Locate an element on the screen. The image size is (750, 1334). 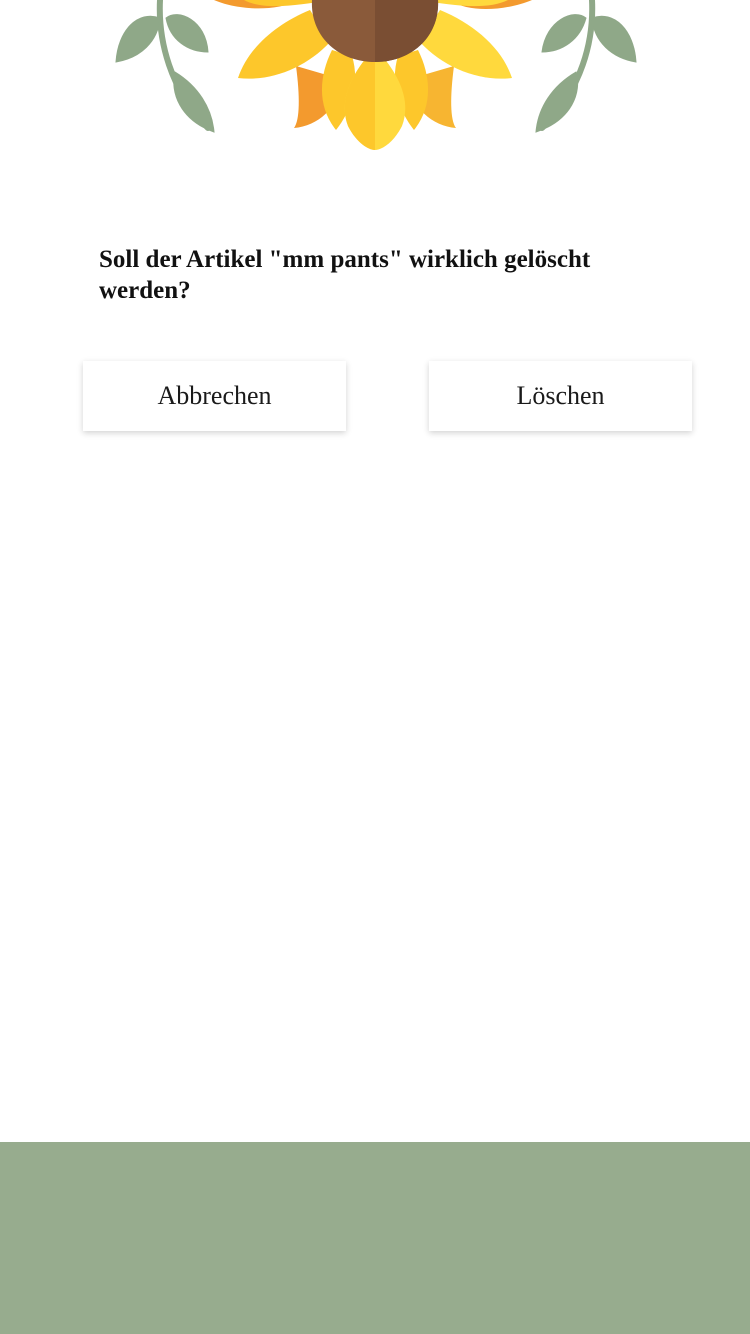
sunflower-illustration is located at coordinates (376, 75).